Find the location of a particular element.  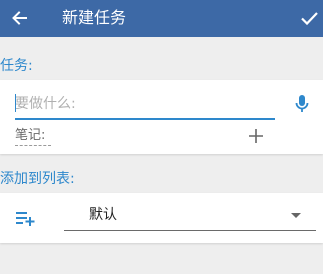

dropdown-arrow-icon is located at coordinates (296, 215).